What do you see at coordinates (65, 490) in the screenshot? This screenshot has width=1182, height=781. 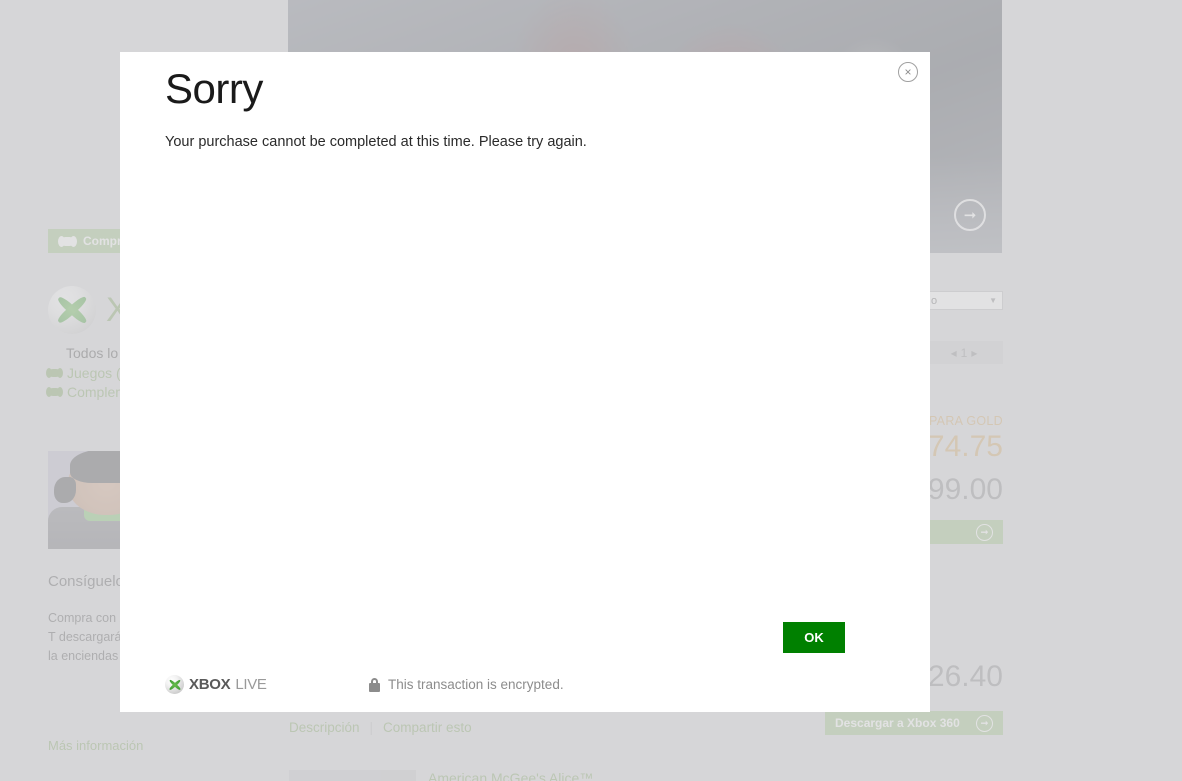 I see `avatar-ponytail` at bounding box center [65, 490].